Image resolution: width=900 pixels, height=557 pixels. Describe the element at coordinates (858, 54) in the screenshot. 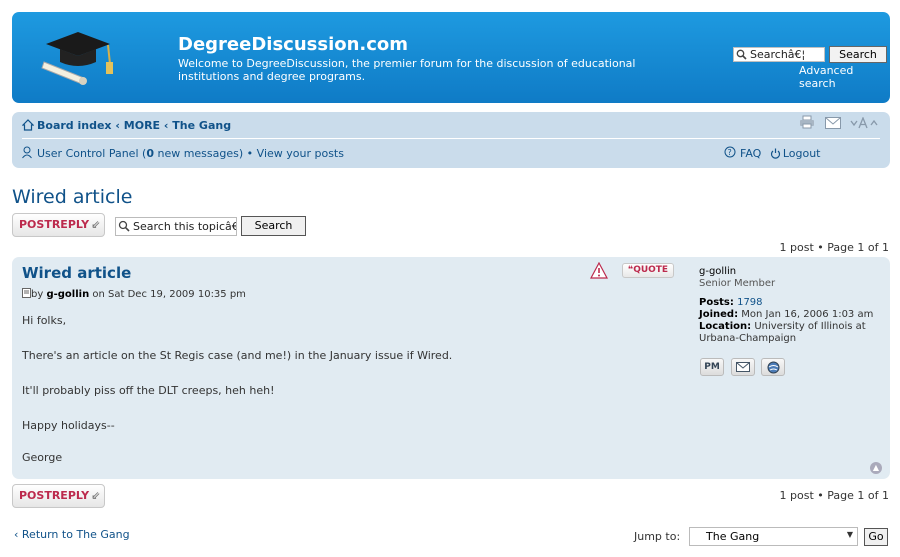

I see `header-search-button: Search` at that location.